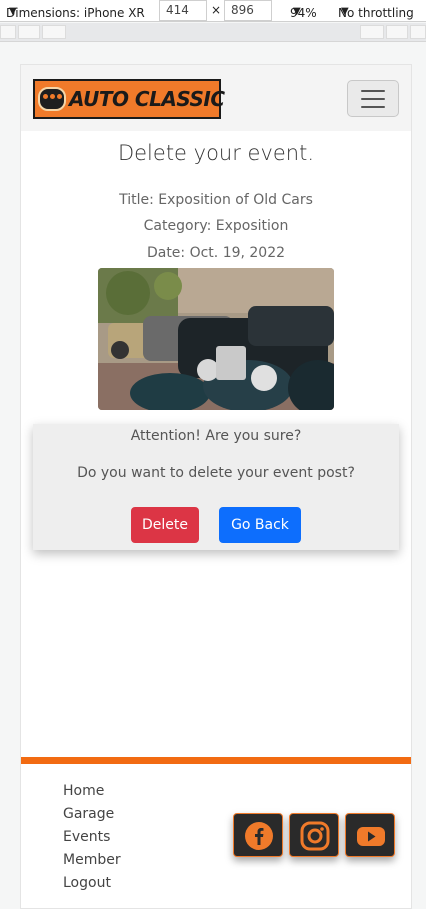  I want to click on footer-link-events: Events, so click(92, 838).